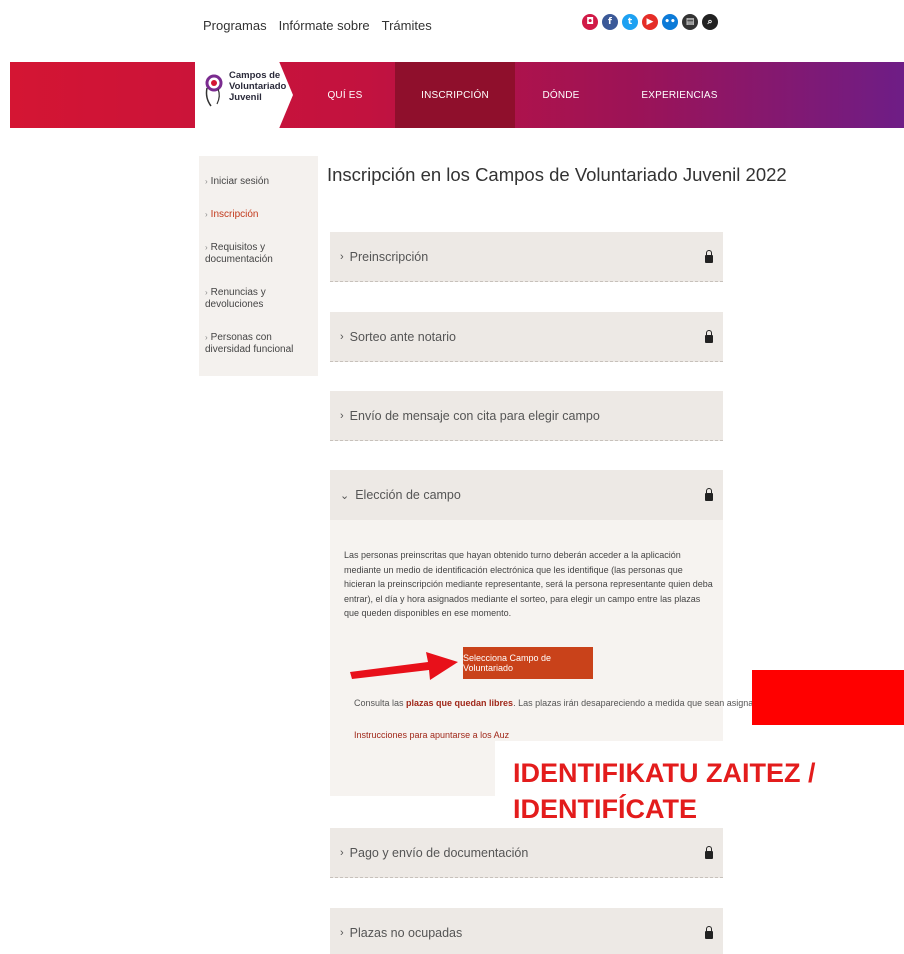  I want to click on overlay-line-1: IDENTIFIKATU ZAITEZ /, so click(664, 773).